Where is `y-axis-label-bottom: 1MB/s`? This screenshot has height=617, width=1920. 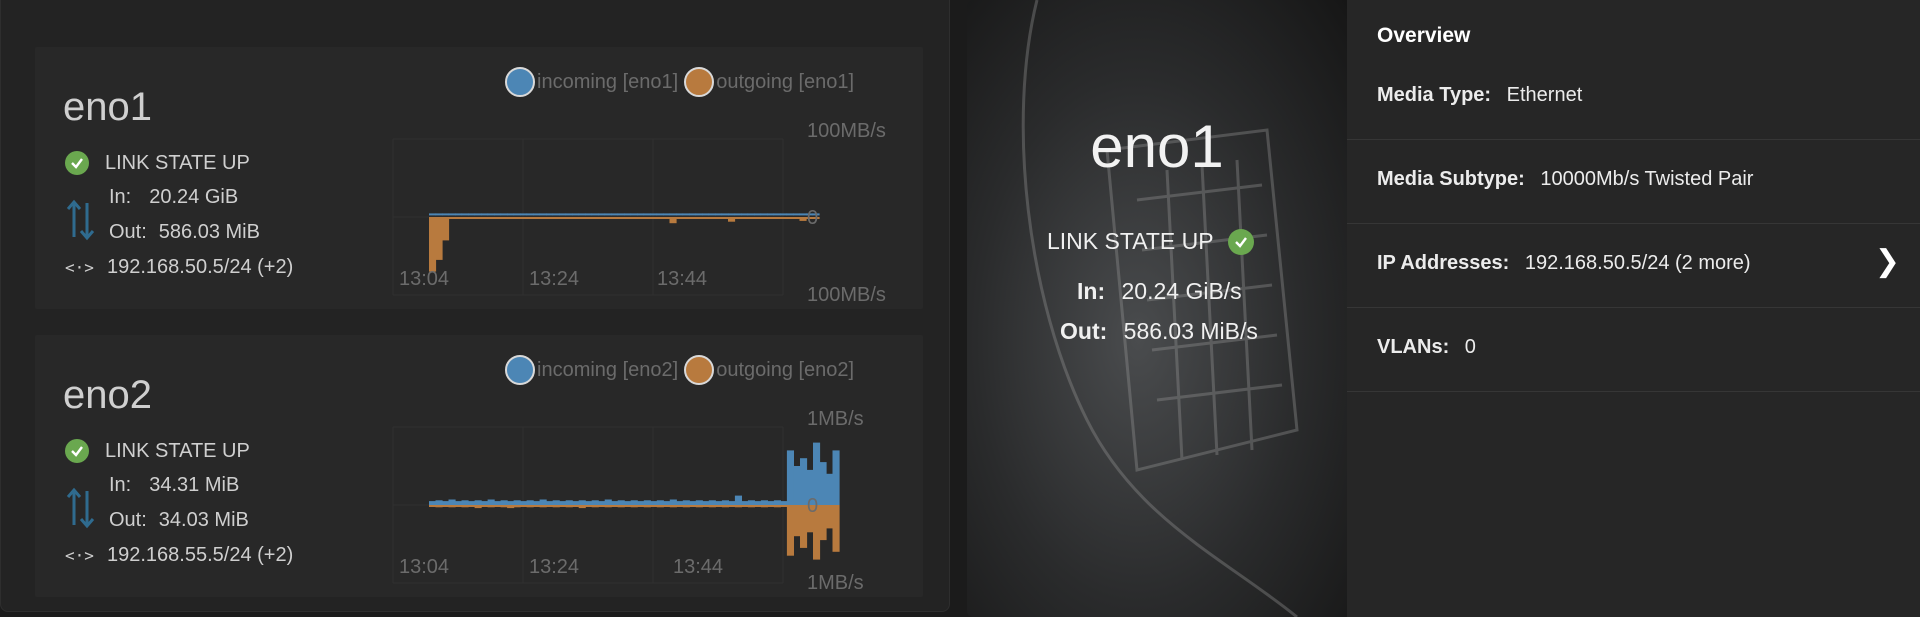 y-axis-label-bottom: 1MB/s is located at coordinates (835, 583).